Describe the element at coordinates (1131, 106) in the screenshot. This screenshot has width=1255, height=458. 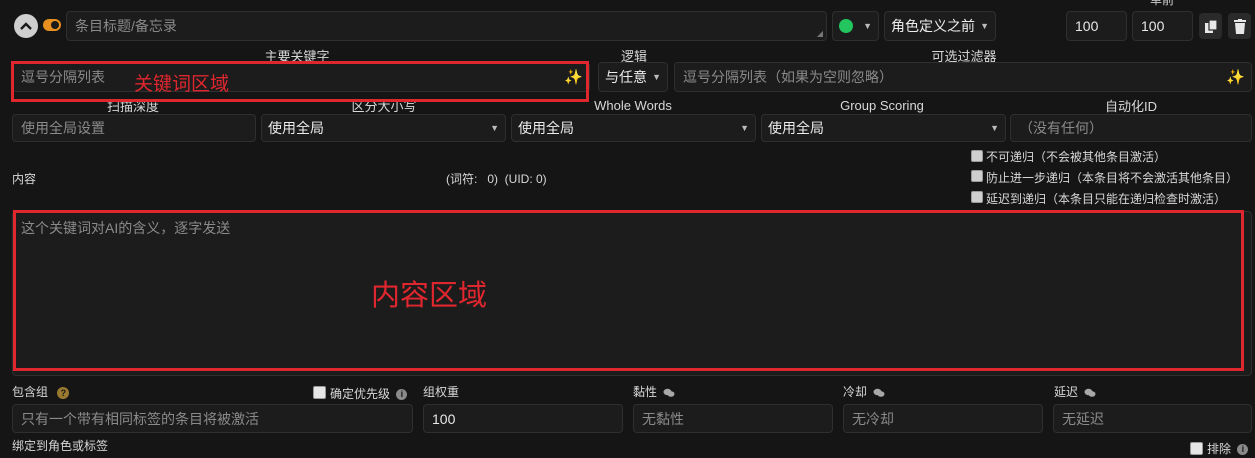
I see `automation-id-label: 自动化ID` at that location.